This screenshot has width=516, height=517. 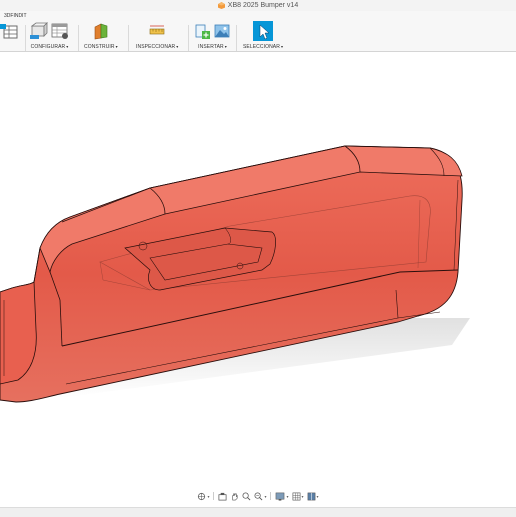 What do you see at coordinates (222, 496) in the screenshot?
I see `pan-icon` at bounding box center [222, 496].